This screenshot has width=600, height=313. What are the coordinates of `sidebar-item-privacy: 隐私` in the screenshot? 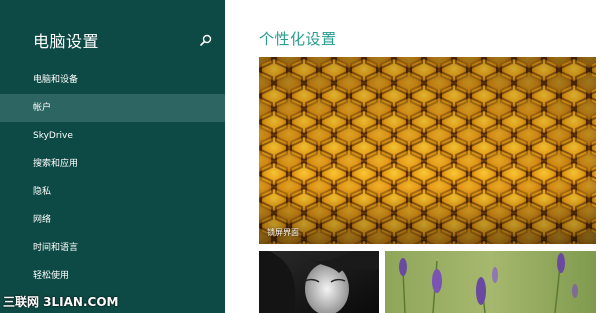 It's located at (112, 192).